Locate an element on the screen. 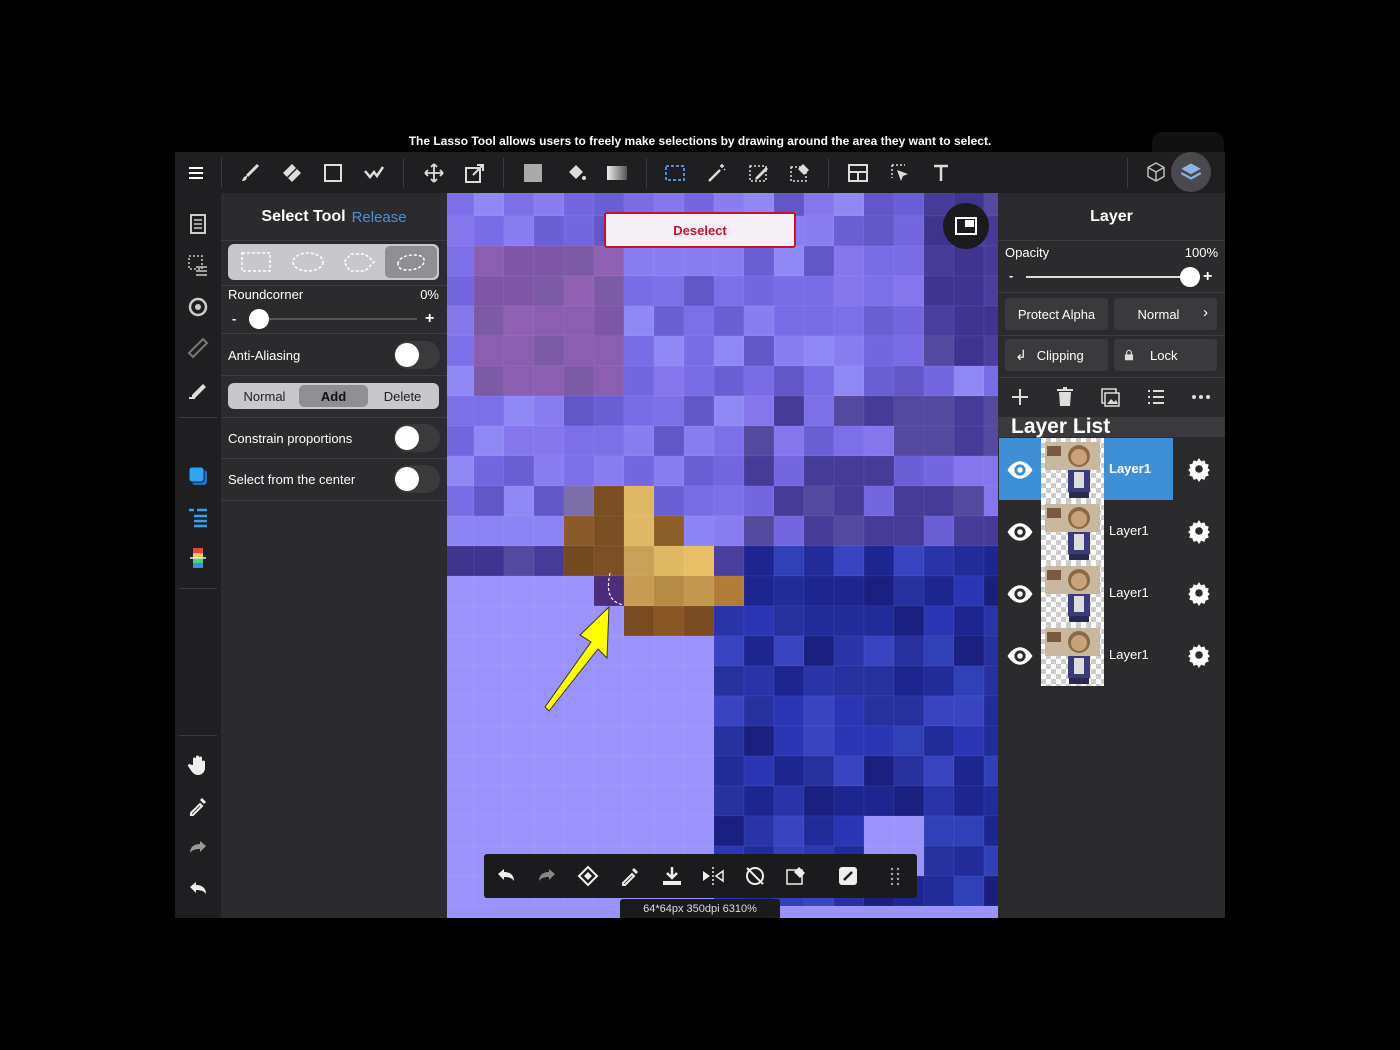 The height and width of the screenshot is (1050, 1400). roundcorner-value: 0% is located at coordinates (429, 294).